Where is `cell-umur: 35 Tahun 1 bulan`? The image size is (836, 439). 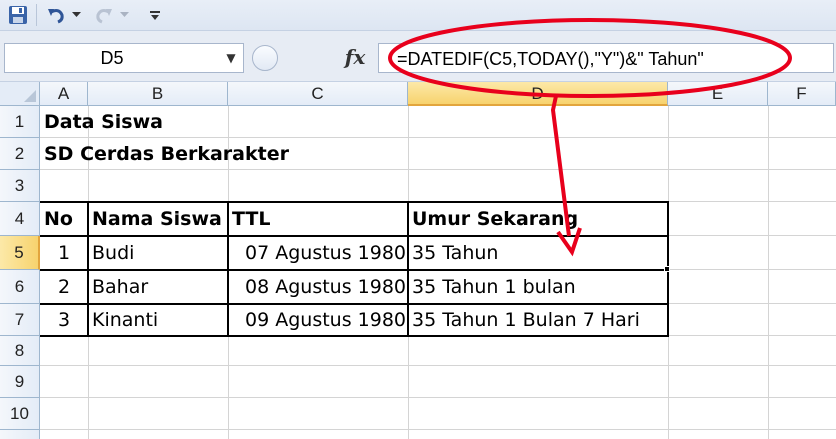
cell-umur: 35 Tahun 1 bulan is located at coordinates (494, 287).